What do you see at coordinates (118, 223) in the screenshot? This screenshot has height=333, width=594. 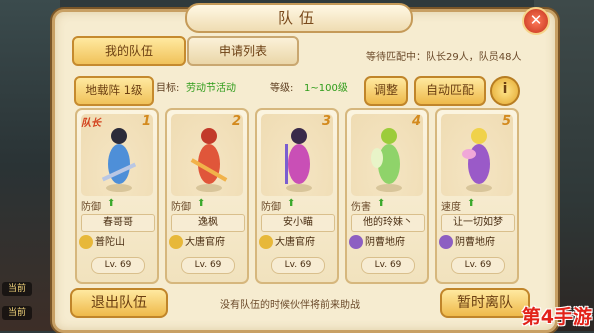 I see `member-name: 春哥哥` at bounding box center [118, 223].